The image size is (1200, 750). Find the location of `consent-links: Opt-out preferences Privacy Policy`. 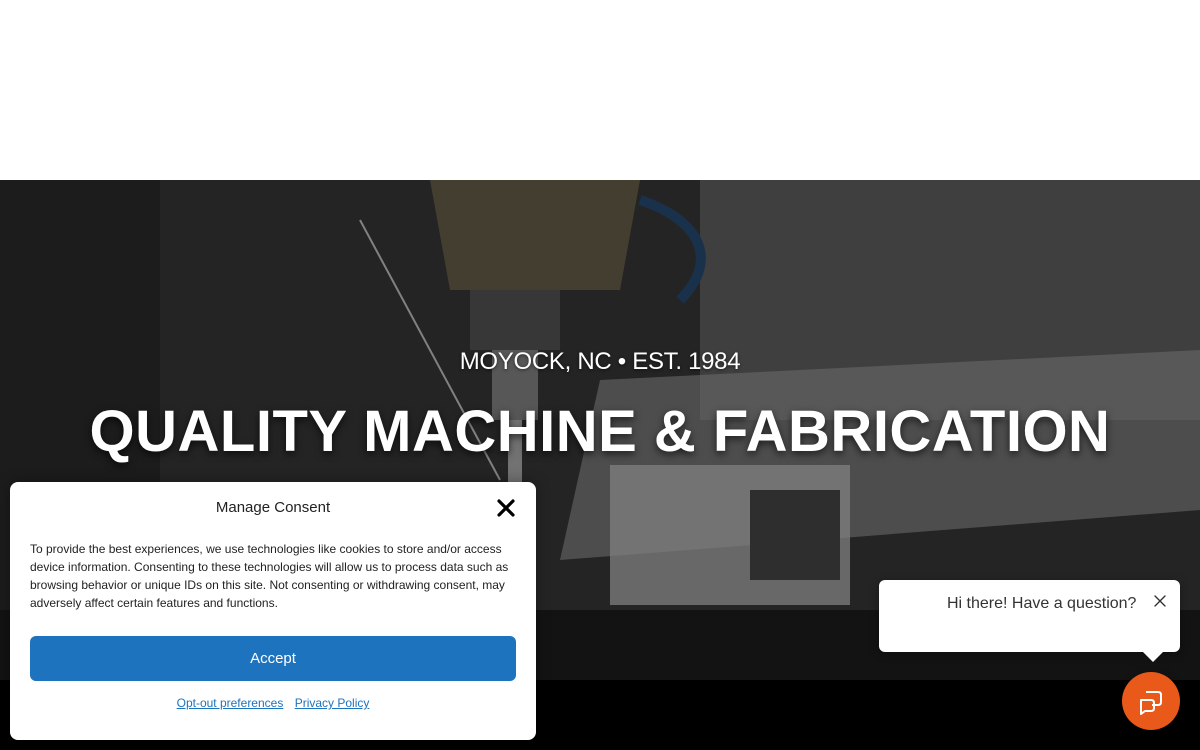

consent-links: Opt-out preferences Privacy Policy is located at coordinates (273, 703).